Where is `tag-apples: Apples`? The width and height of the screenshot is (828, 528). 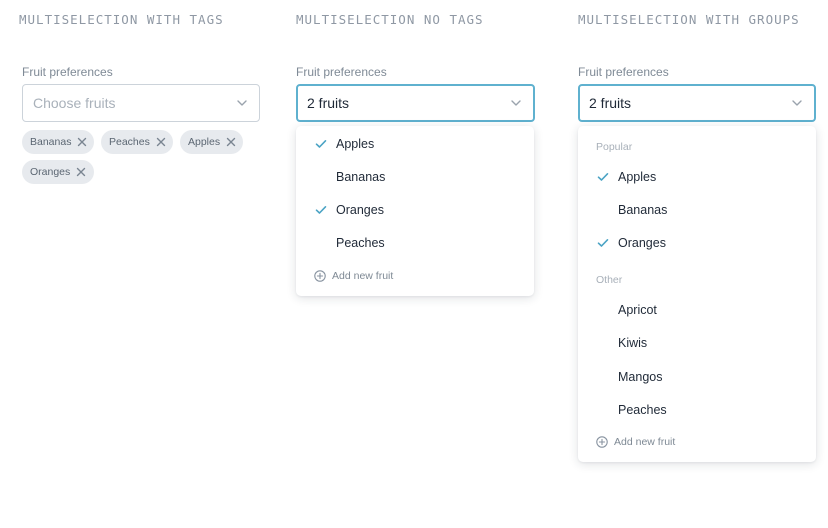
tag-apples: Apples is located at coordinates (211, 142).